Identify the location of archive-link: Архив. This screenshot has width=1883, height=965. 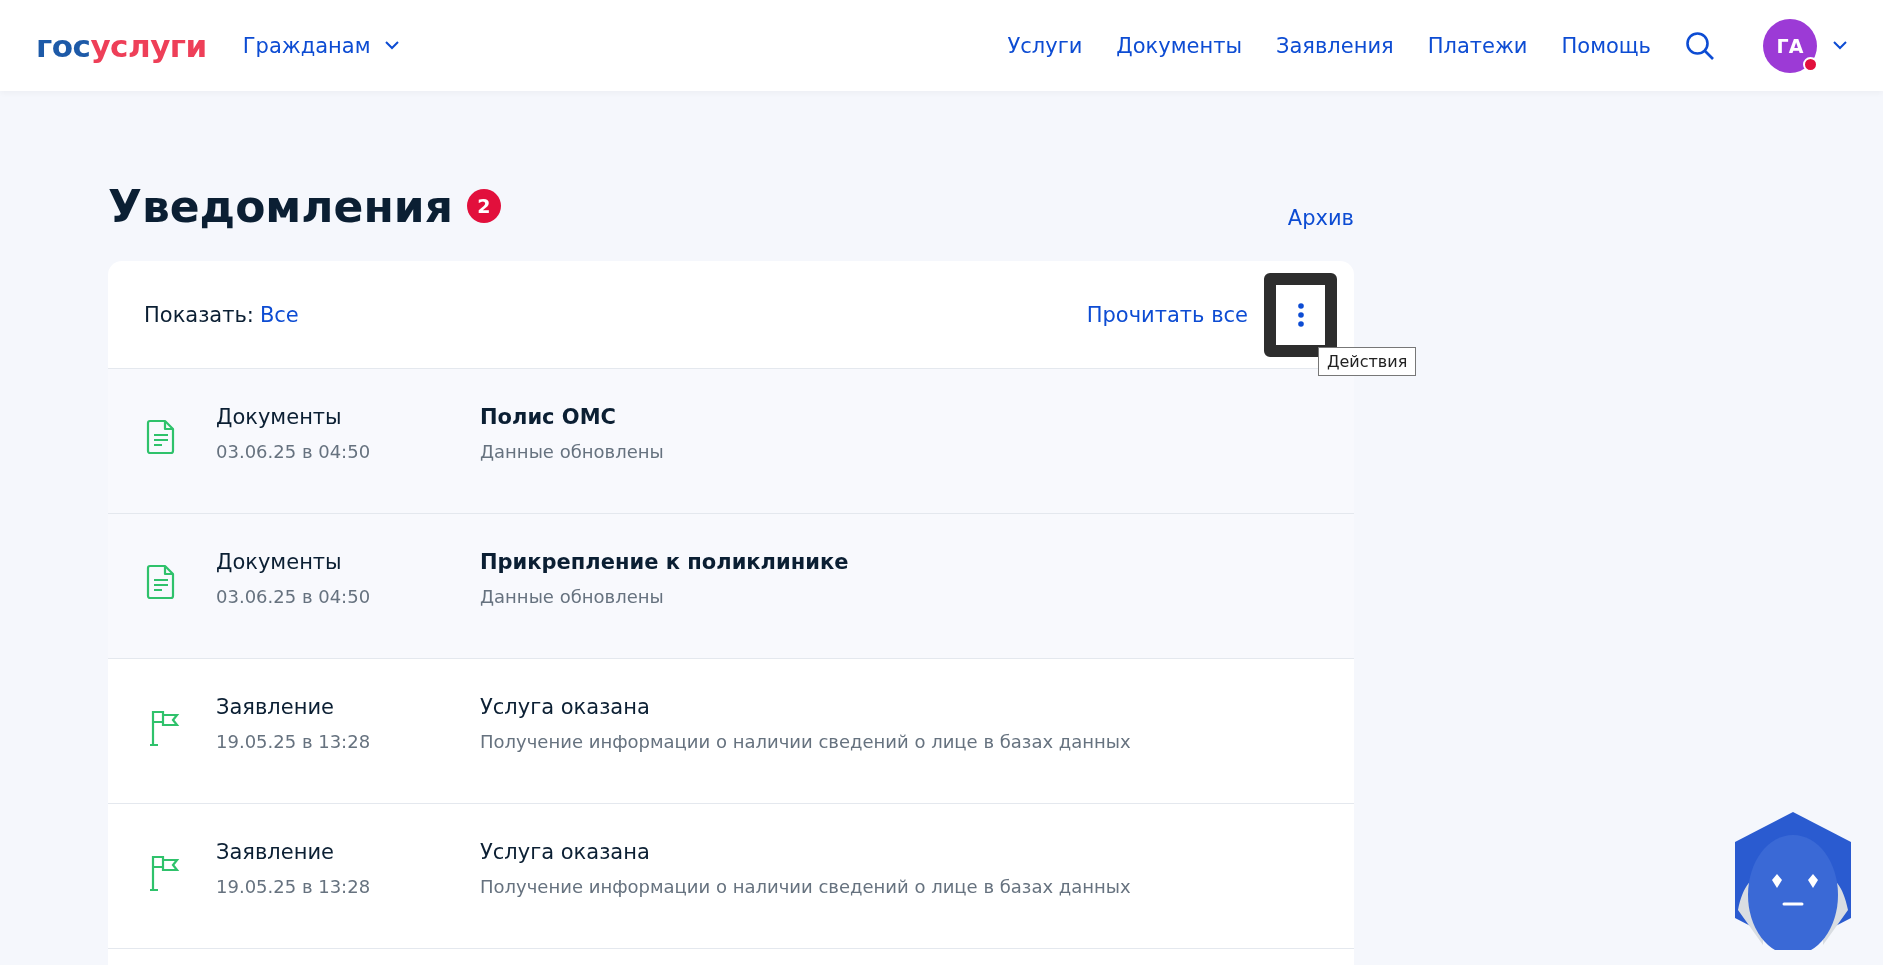
(1320, 218).